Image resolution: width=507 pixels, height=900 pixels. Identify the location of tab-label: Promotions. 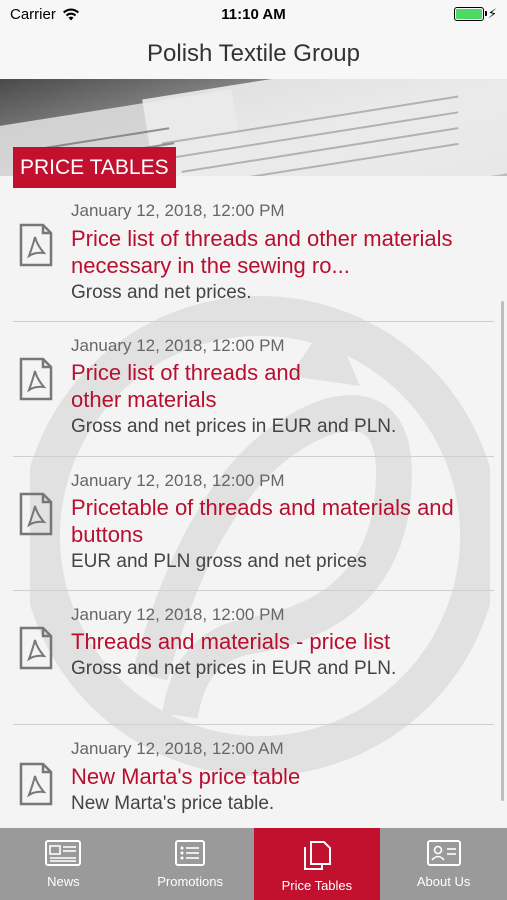
(190, 881).